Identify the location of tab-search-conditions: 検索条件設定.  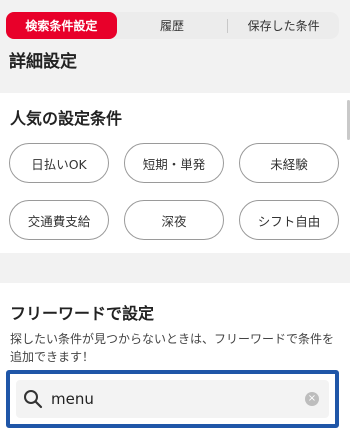
(61, 25).